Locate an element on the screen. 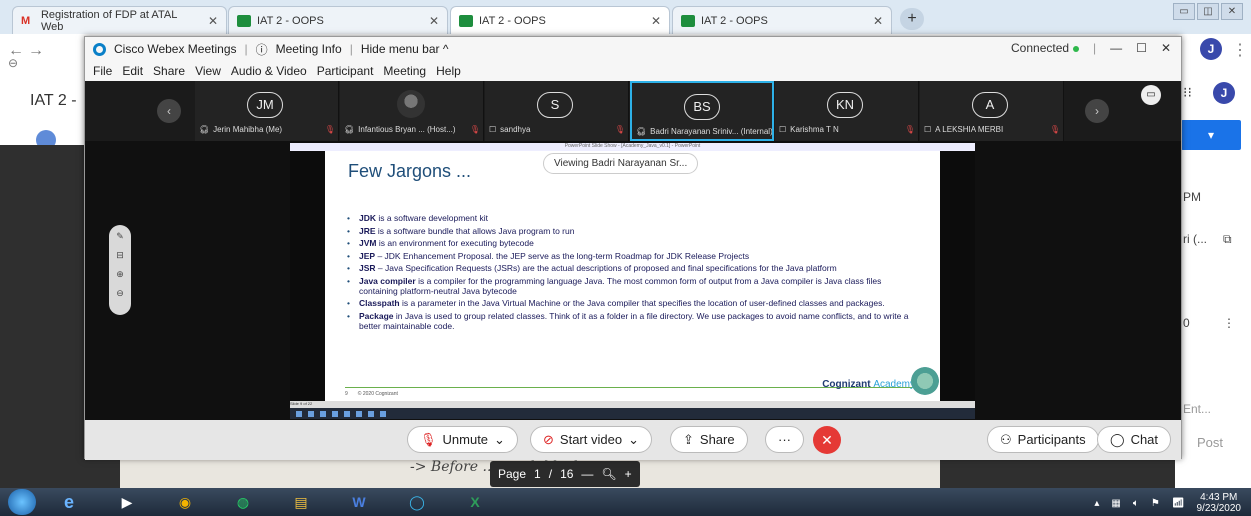  menu-help: Help is located at coordinates (448, 71).